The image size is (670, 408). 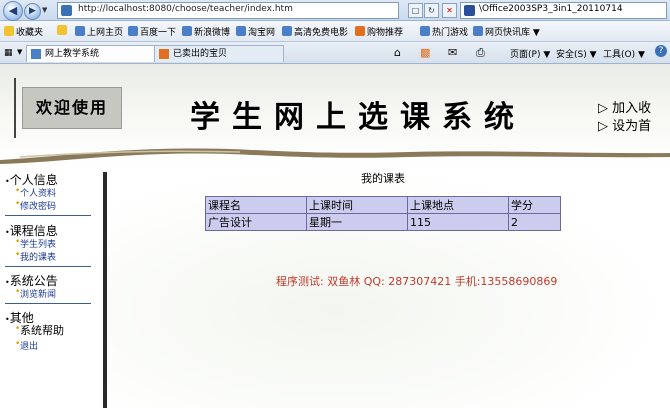 I want to click on add-favorite-link: ▷ 加入收, so click(x=624, y=106).